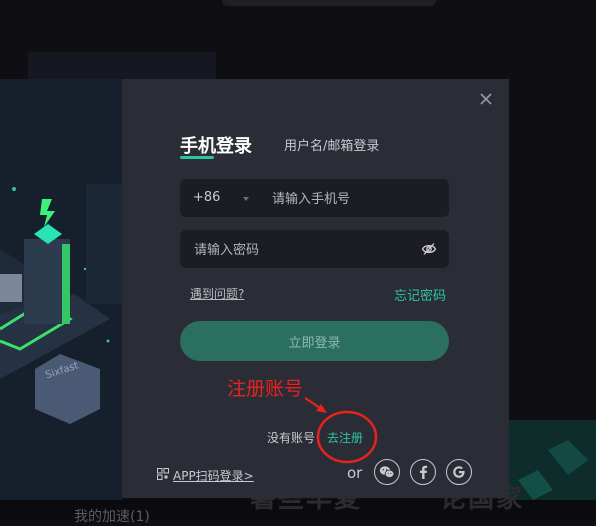 This screenshot has width=596, height=526. Describe the element at coordinates (206, 197) in the screenshot. I see `country-code-select: +86` at that location.